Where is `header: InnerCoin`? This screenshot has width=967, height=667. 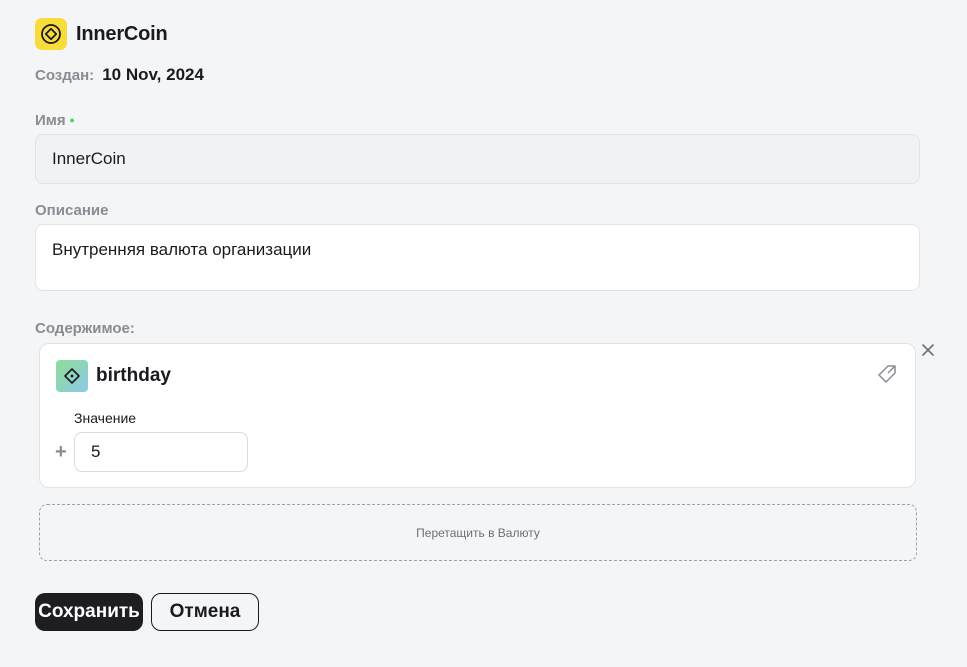
header: InnerCoin is located at coordinates (101, 34).